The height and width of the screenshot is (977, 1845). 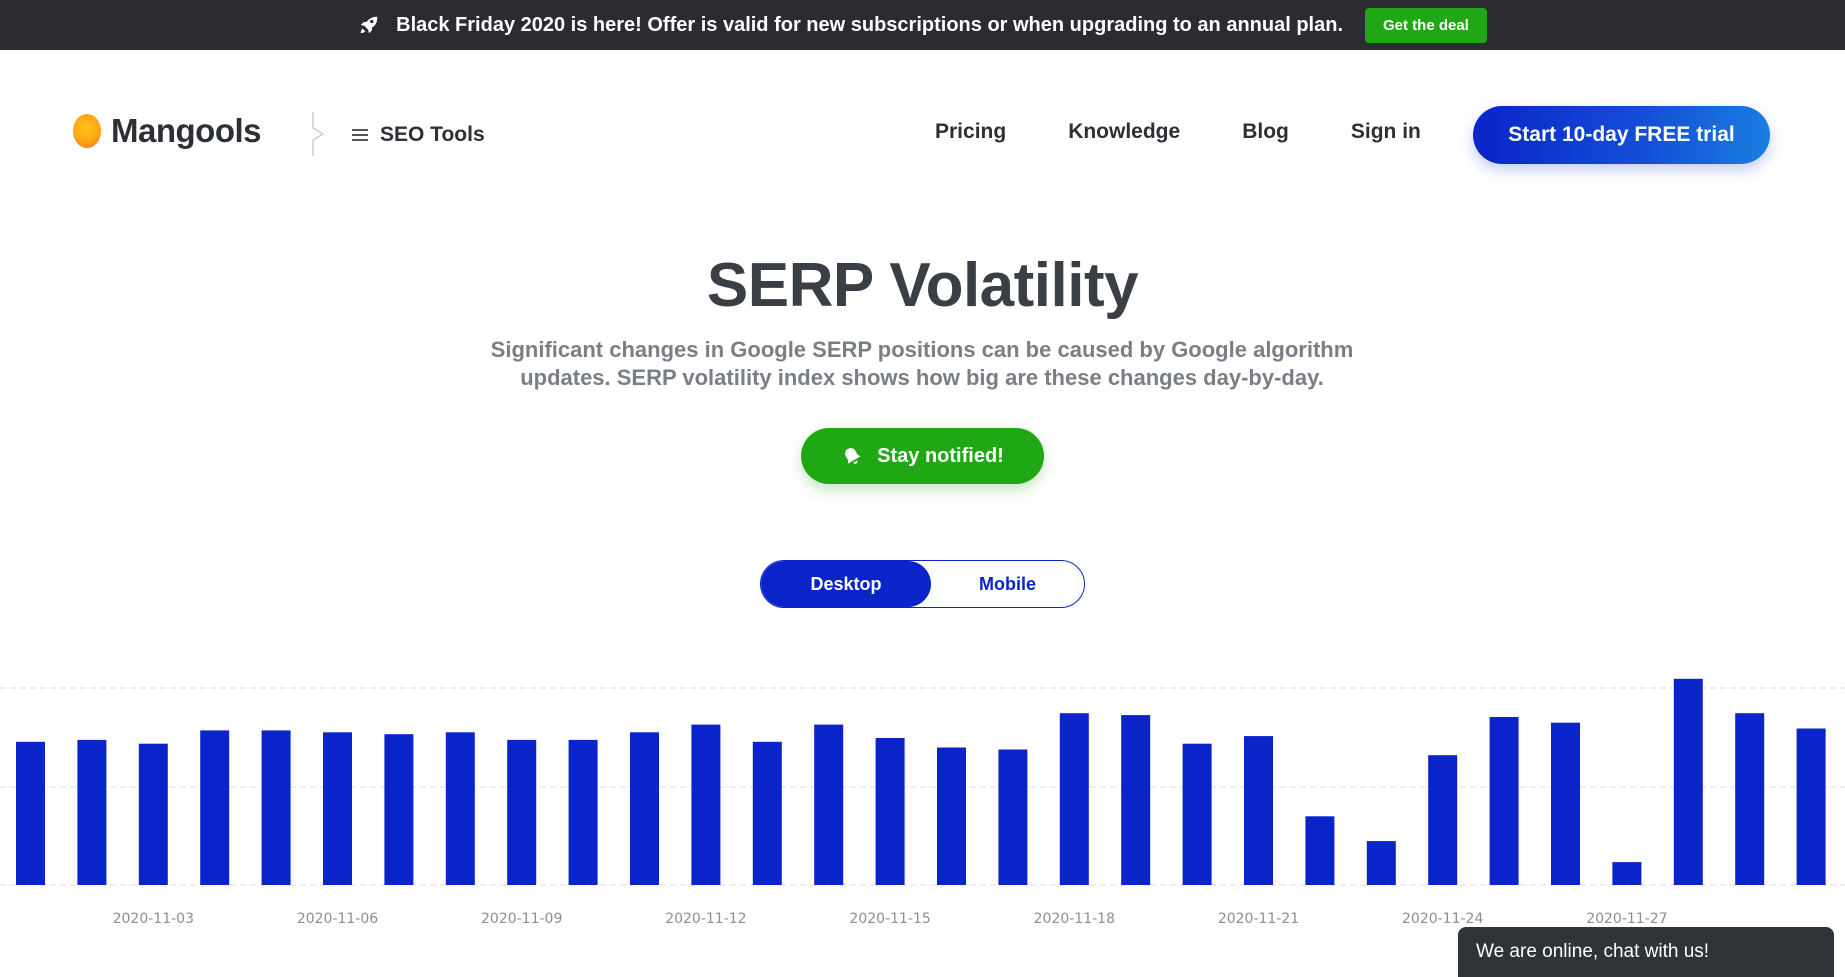 What do you see at coordinates (1124, 132) in the screenshot?
I see `nav-knowledge: Knowledge` at bounding box center [1124, 132].